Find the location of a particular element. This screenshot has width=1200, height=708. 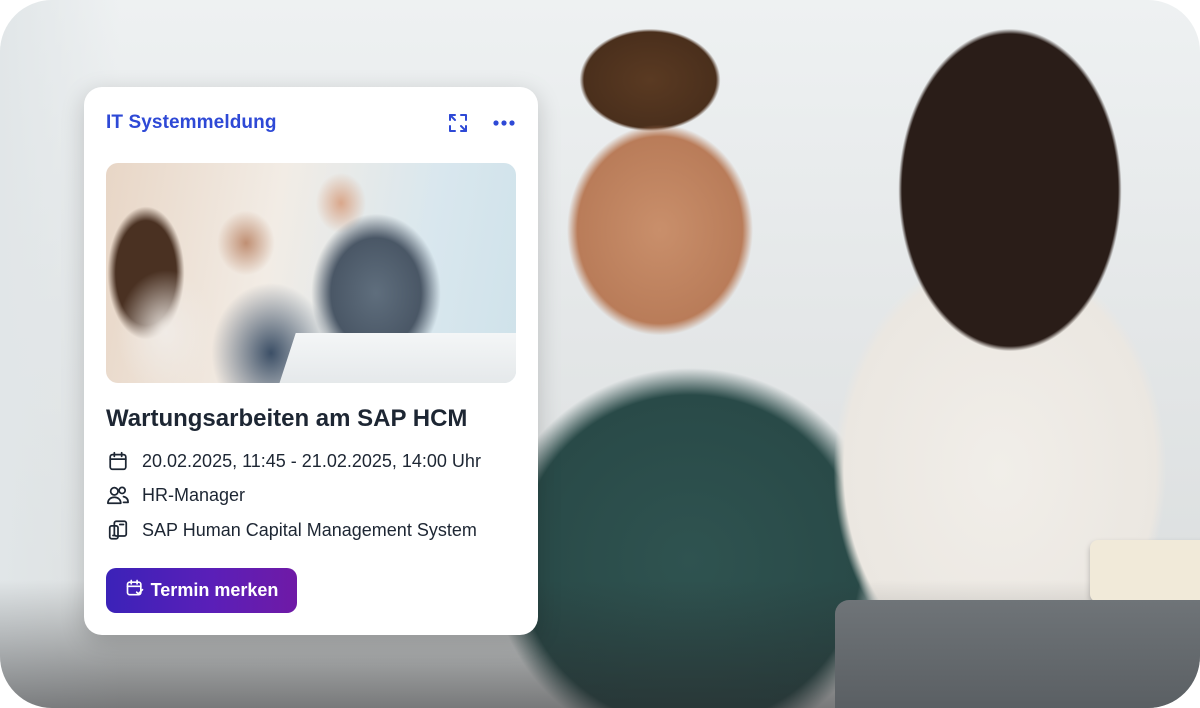

save-appointment-button: Termin merken is located at coordinates (201, 590).